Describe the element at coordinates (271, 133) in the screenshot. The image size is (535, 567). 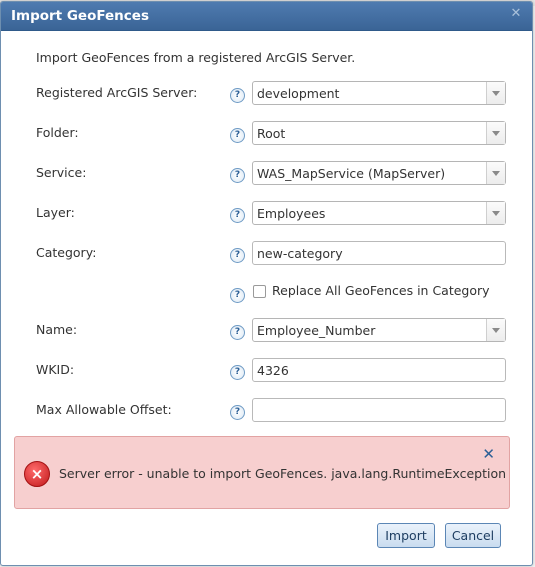
I see `folder-select-value: Root` at that location.